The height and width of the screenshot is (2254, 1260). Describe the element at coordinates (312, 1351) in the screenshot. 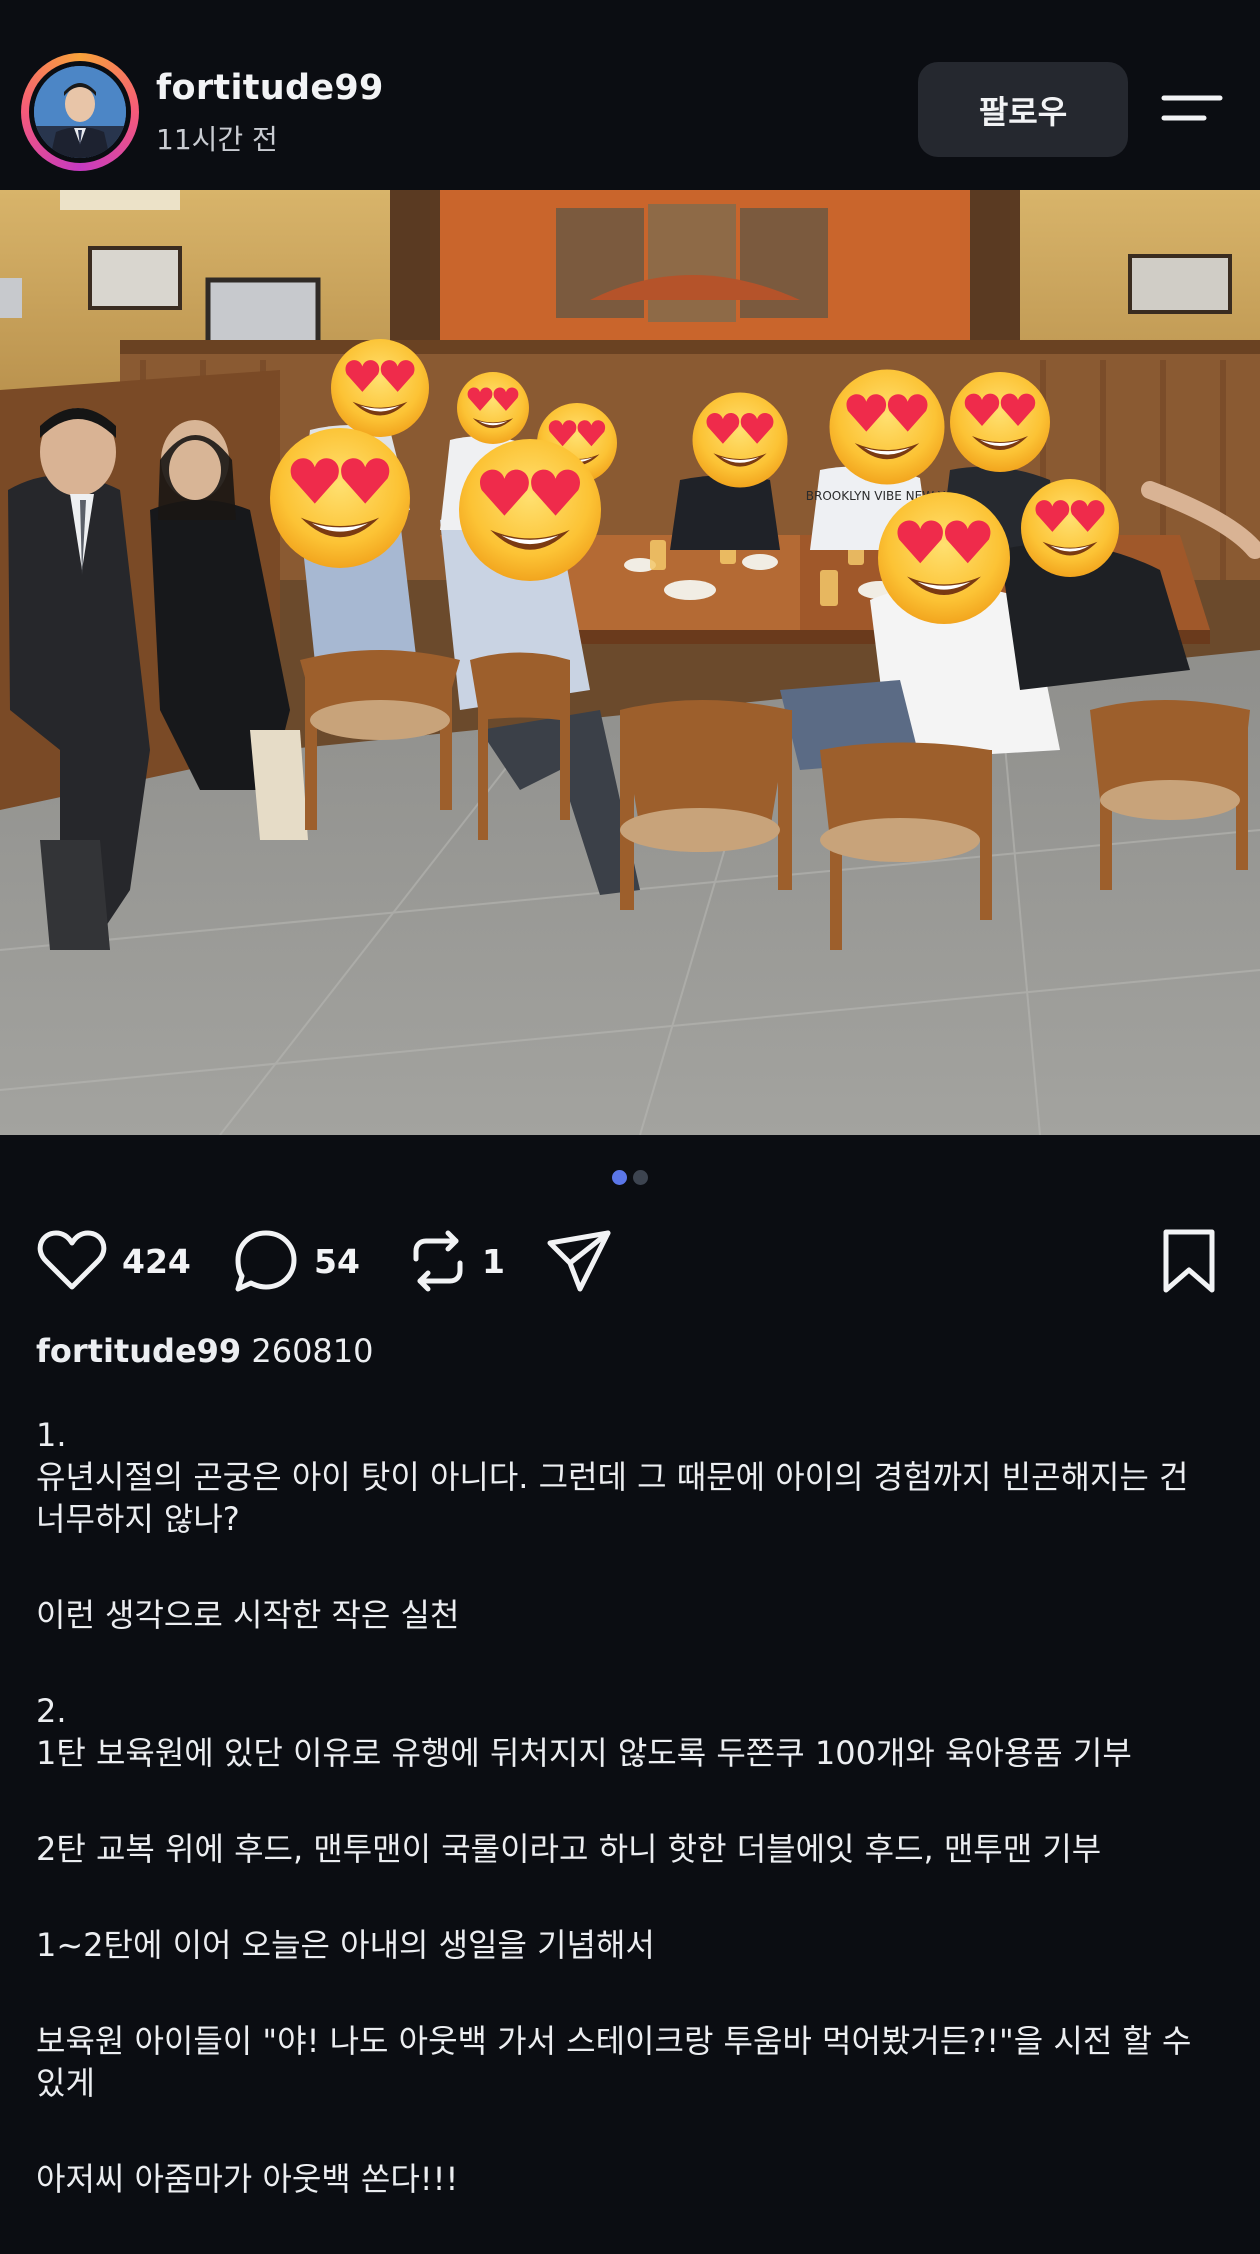

I see `caption-code: 260810` at that location.